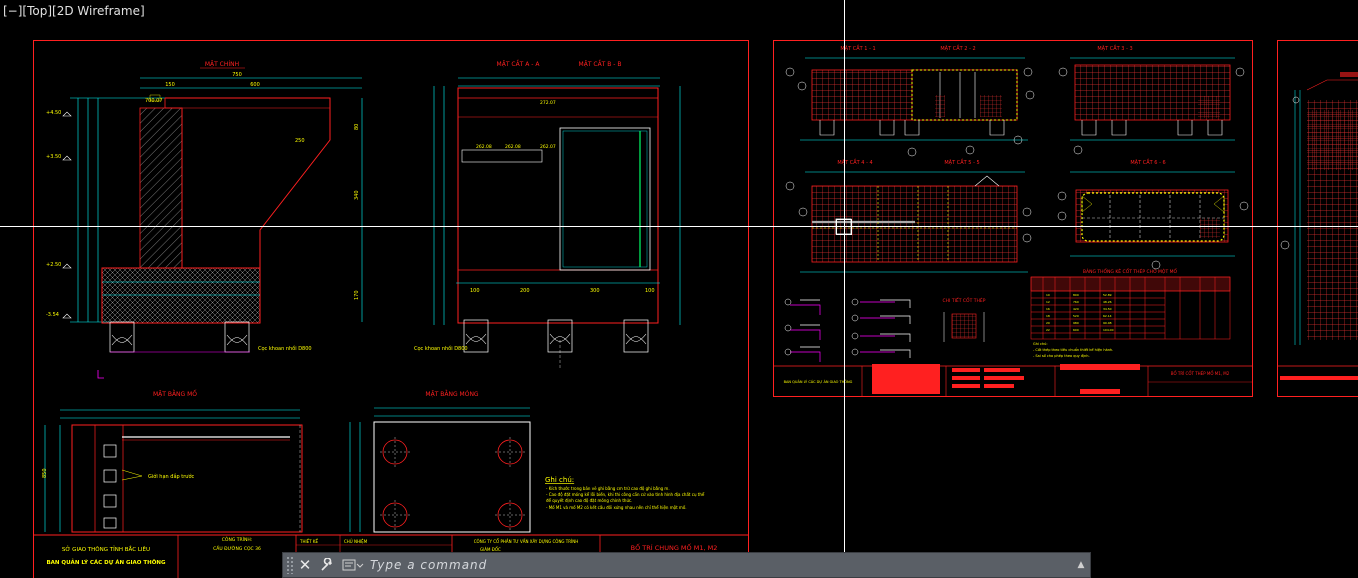 The width and height of the screenshot is (1358, 578). Describe the element at coordinates (441, 348) in the screenshot. I see `pile-note-2: Cọc khoan nhồi D800` at that location.